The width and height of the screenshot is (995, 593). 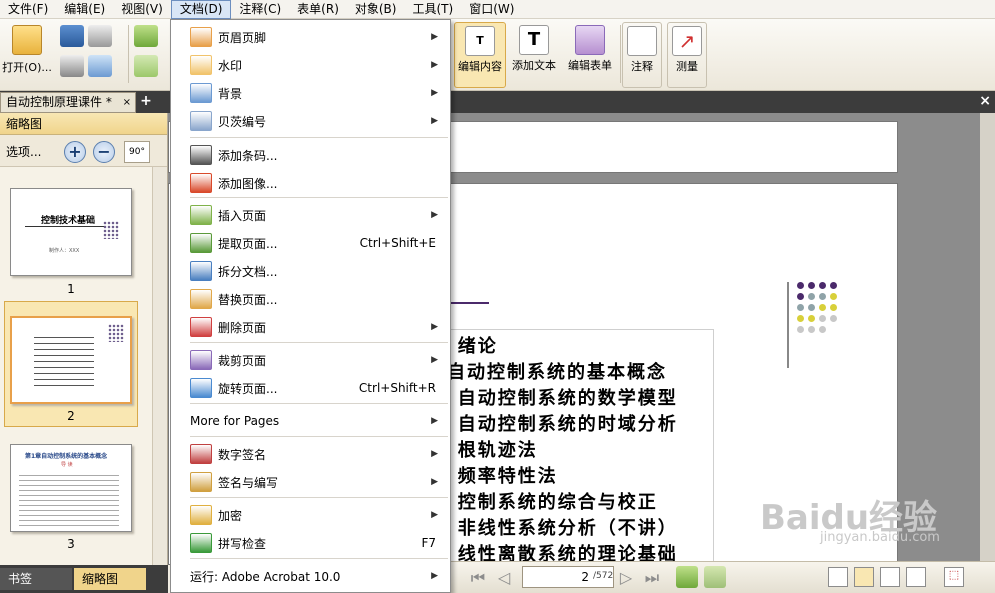 What do you see at coordinates (100, 36) in the screenshot?
I see `scanner-icon` at bounding box center [100, 36].